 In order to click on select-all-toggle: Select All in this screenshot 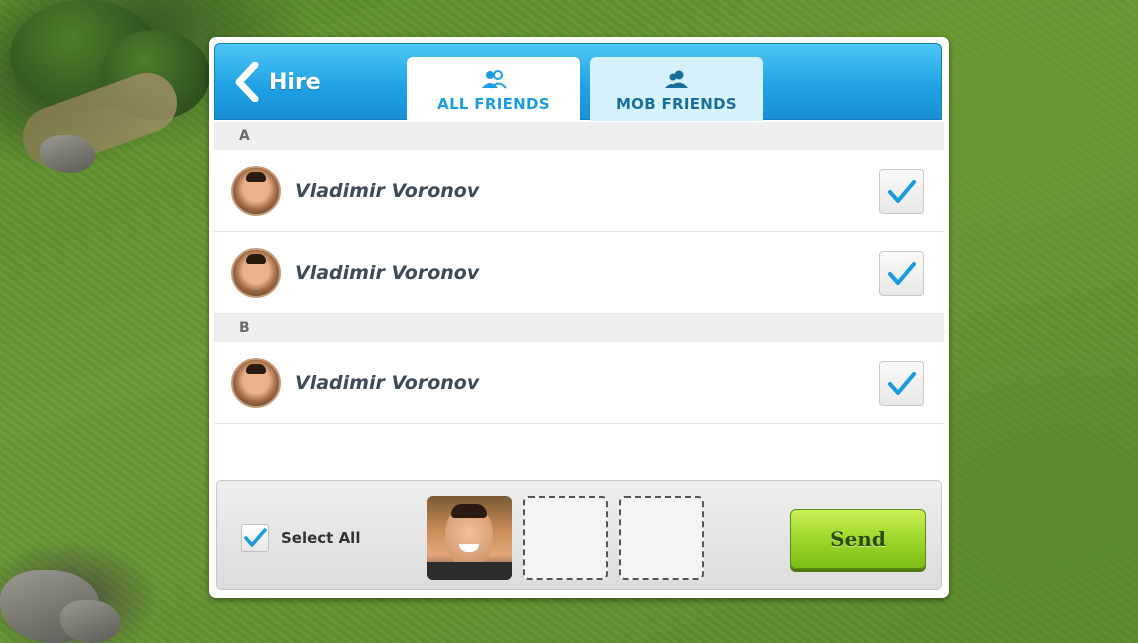, I will do `click(300, 538)`.